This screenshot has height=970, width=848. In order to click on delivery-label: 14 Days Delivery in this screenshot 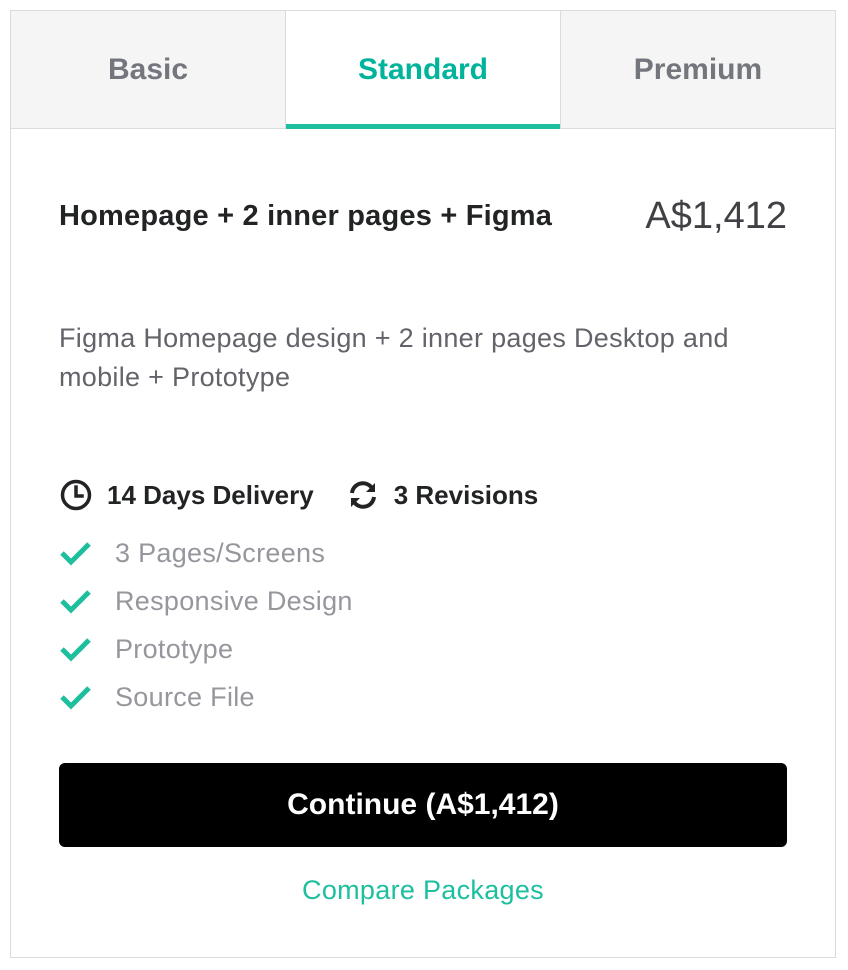, I will do `click(210, 494)`.